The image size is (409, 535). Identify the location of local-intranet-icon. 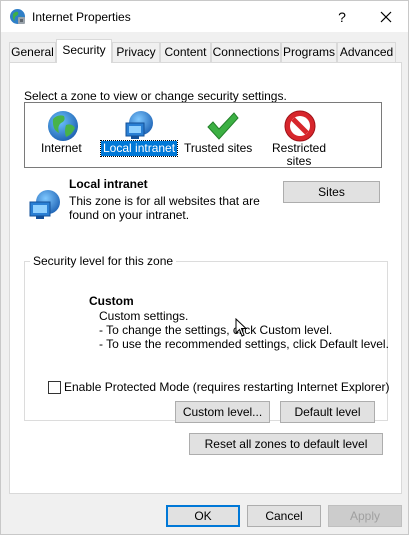
(44, 204).